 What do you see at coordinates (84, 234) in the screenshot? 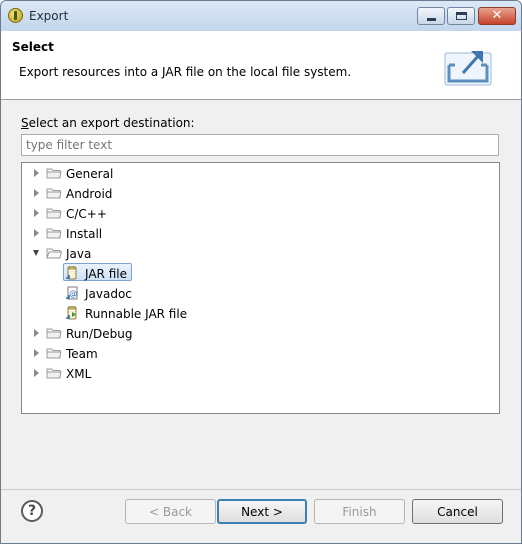
I see `tree-node-label: Install` at bounding box center [84, 234].